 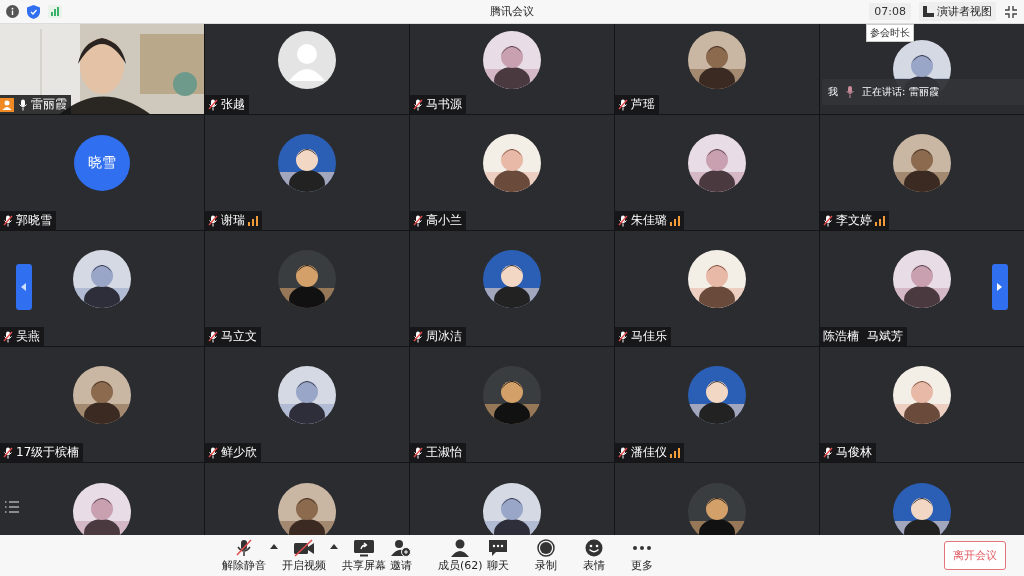 I want to click on toolbar-button: 录制, so click(x=556, y=555).